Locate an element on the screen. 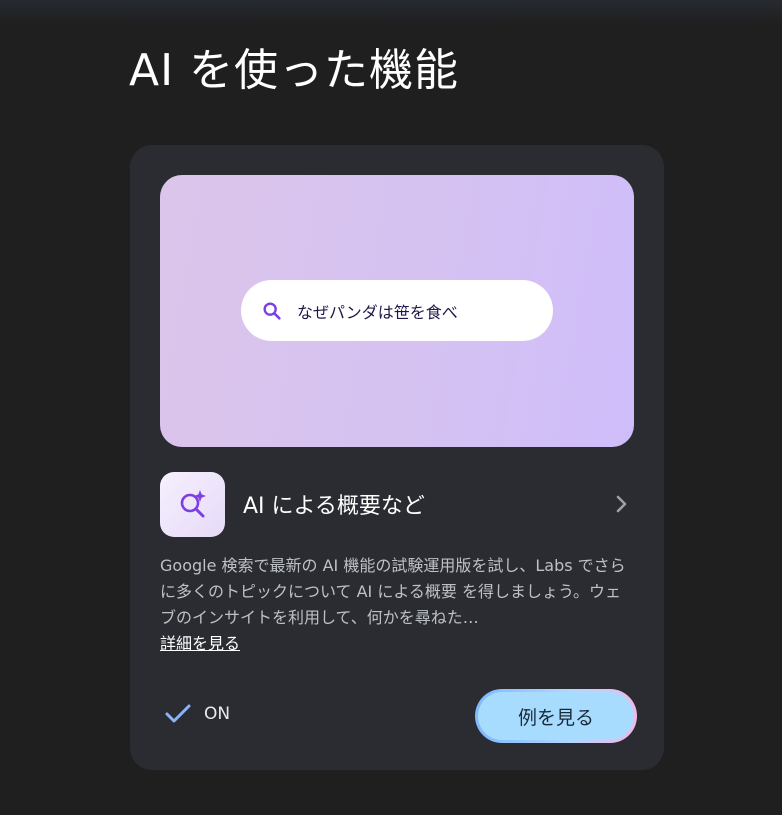 The width and height of the screenshot is (782, 815). see-examples-label: 例を見る is located at coordinates (556, 716).